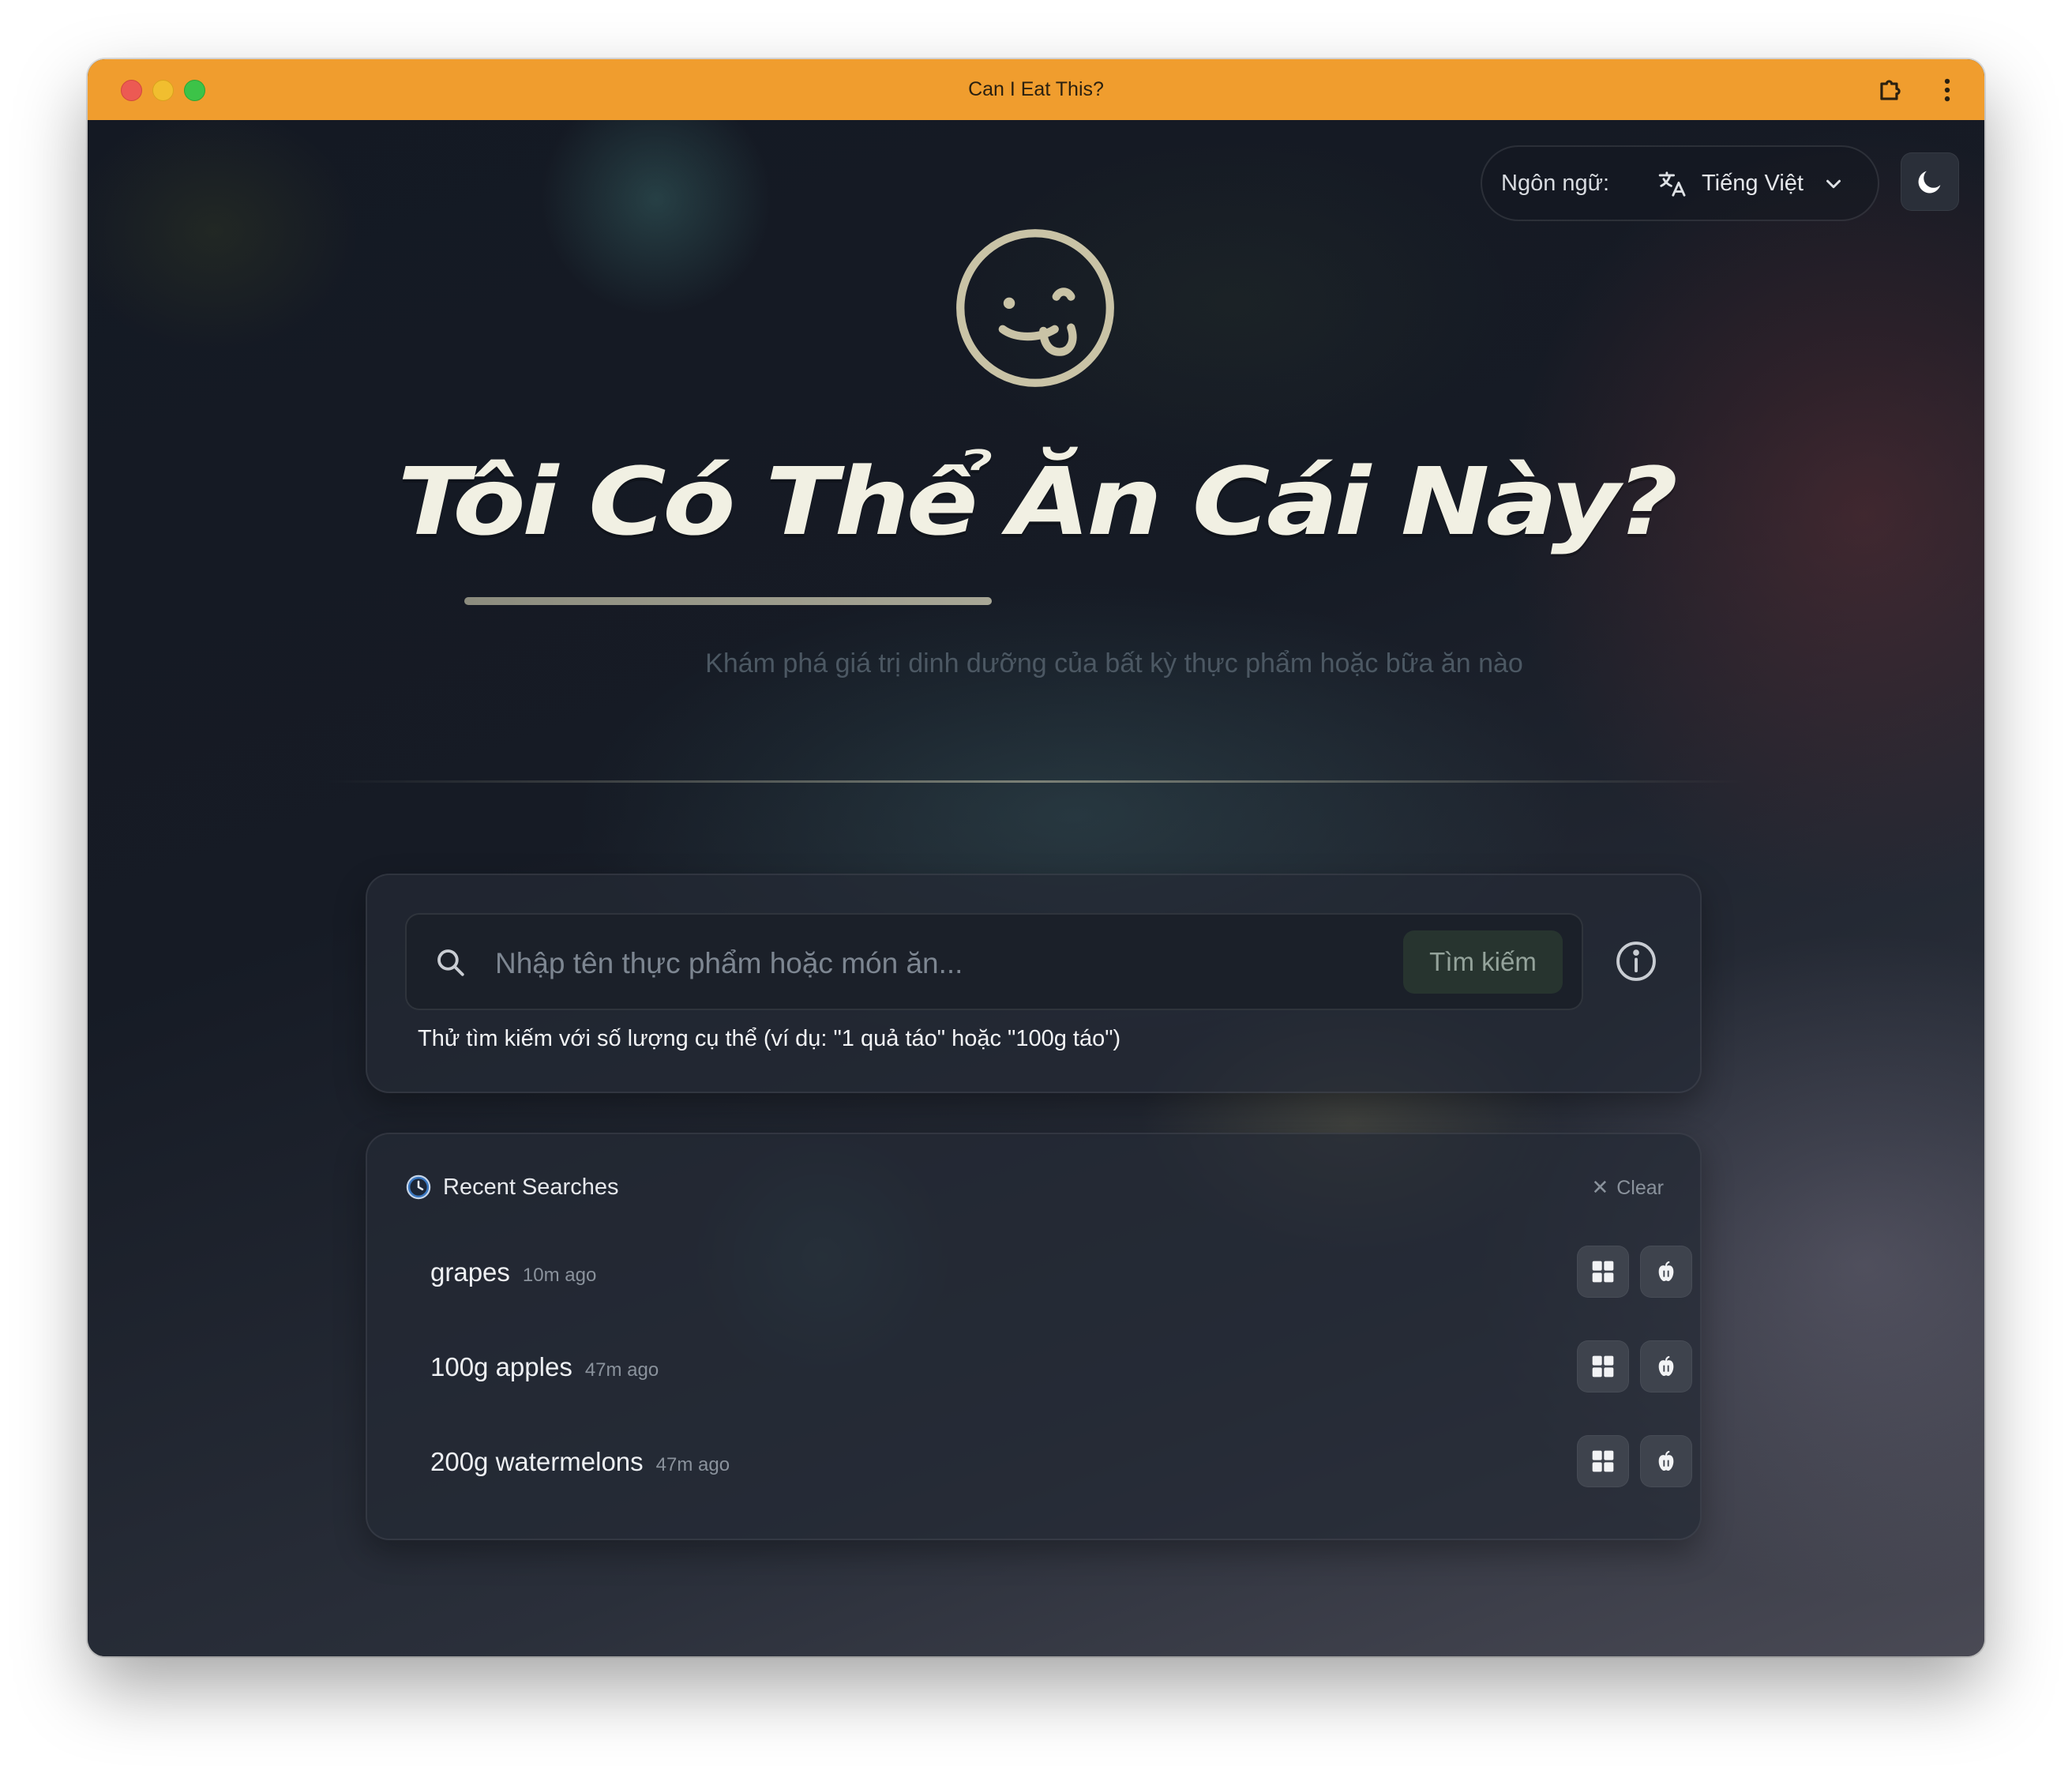 This screenshot has width=2072, height=1774. Describe the element at coordinates (470, 1272) in the screenshot. I see `recent-query: grapes` at that location.